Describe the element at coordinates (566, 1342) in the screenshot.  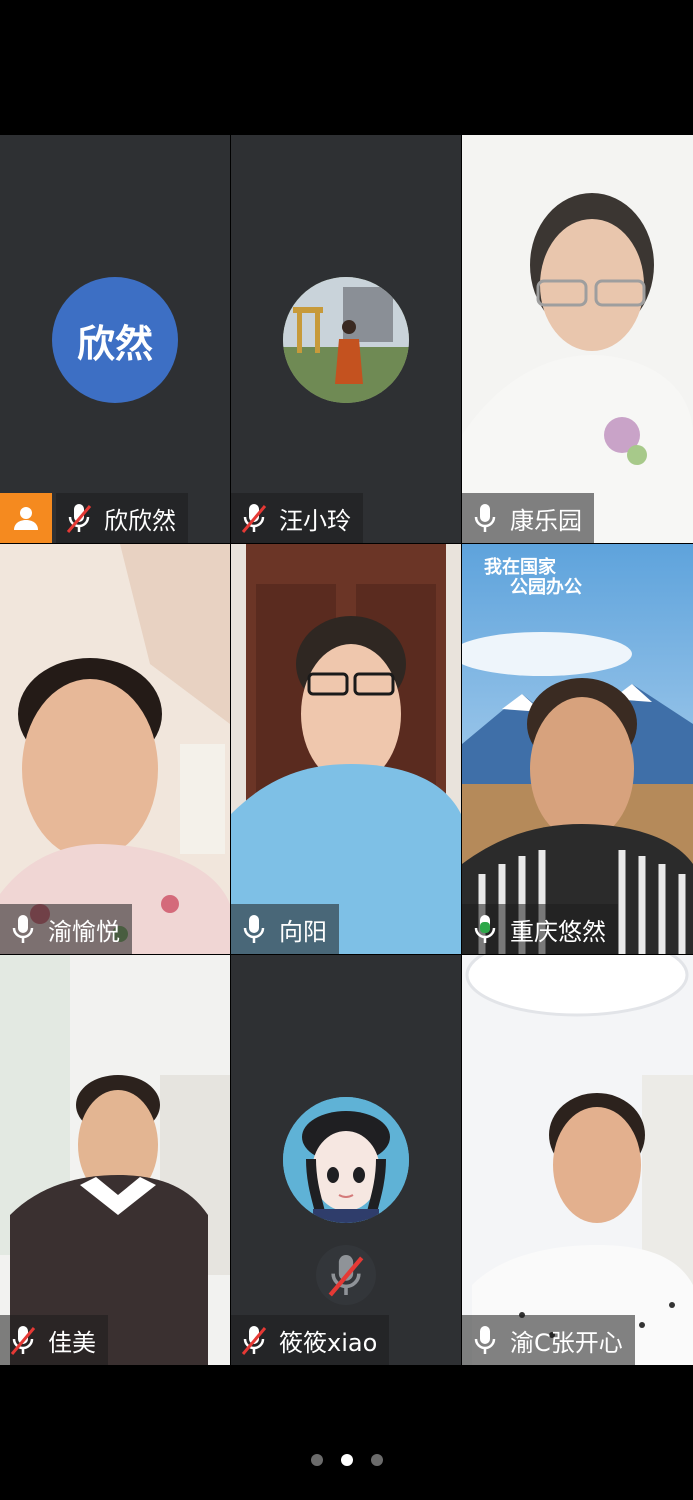
I see `participant-name: 渝C张开心` at that location.